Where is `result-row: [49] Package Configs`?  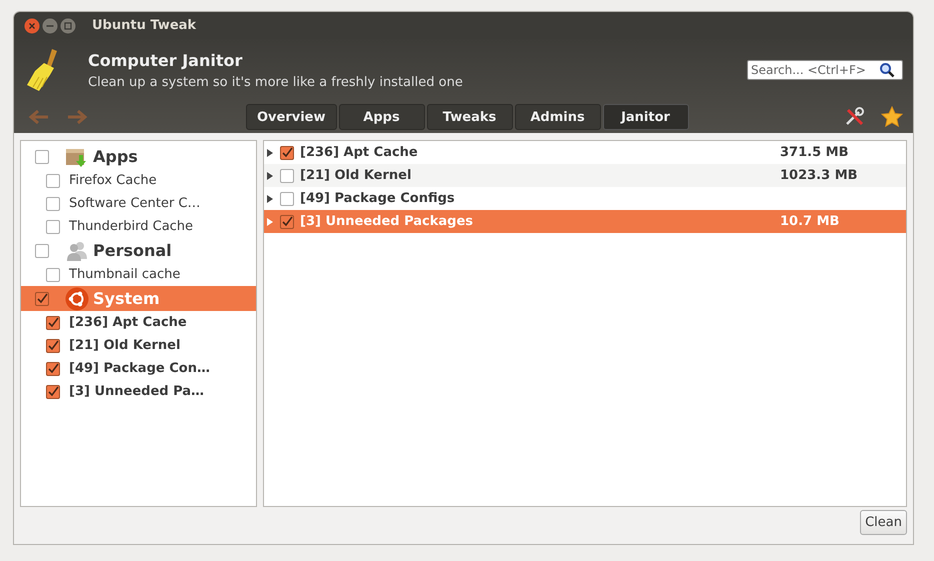
result-row: [49] Package Configs is located at coordinates (585, 198).